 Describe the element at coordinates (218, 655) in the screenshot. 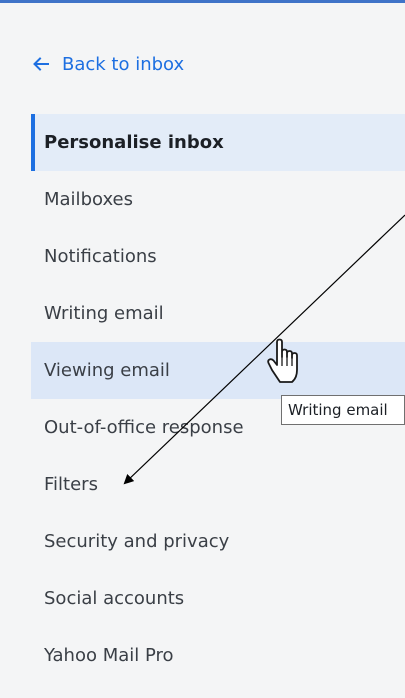

I see `menu-item-yahoo-mail-pro: Yahoo Mail Pro` at that location.